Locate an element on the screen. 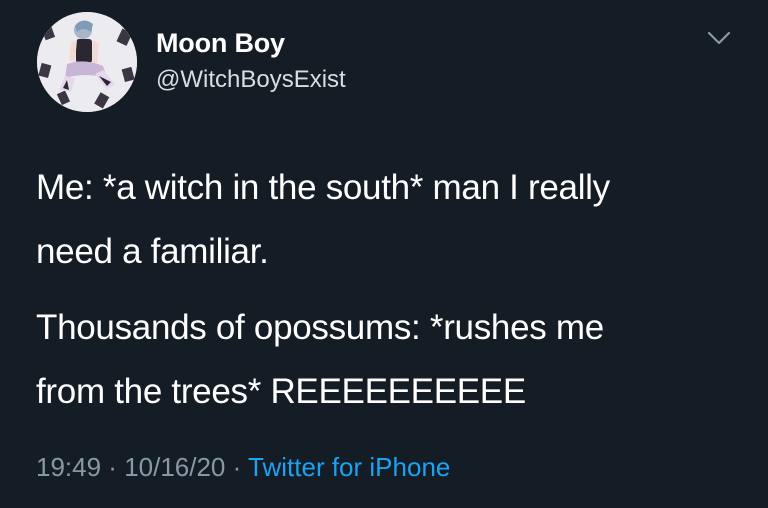 The image size is (768, 508). chevron-down-icon is located at coordinates (719, 38).